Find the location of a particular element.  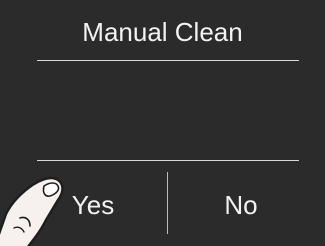

no-button-label: No is located at coordinates (241, 204).